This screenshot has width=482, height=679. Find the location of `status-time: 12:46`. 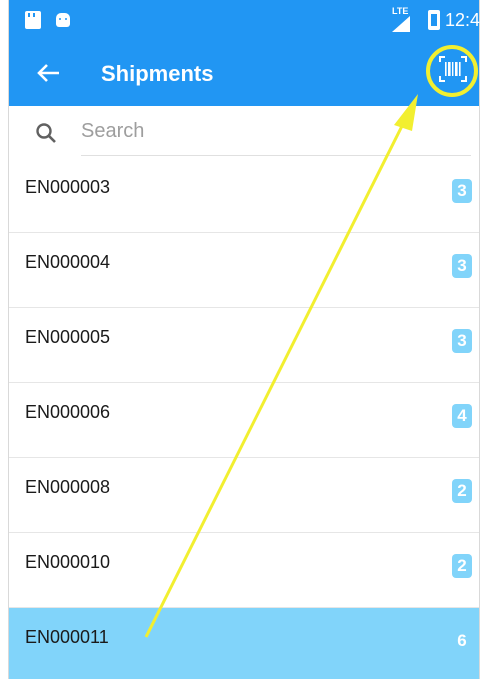

status-time: 12:46 is located at coordinates (463, 20).